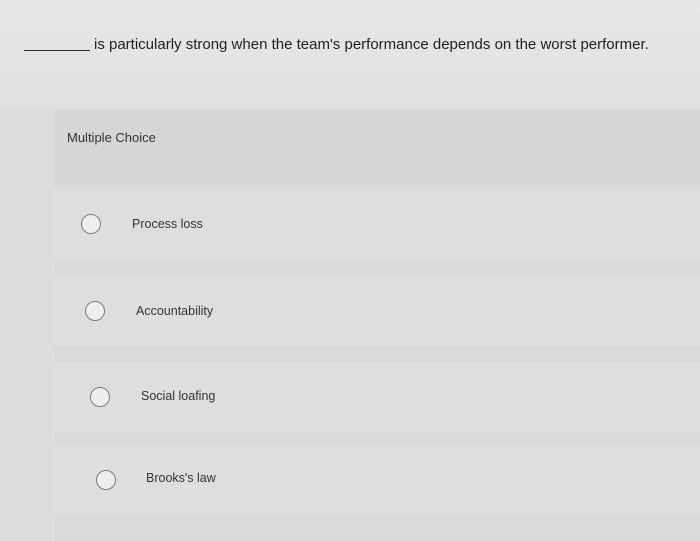 This screenshot has height=541, width=700. I want to click on option-label: Brooks's law, so click(181, 478).